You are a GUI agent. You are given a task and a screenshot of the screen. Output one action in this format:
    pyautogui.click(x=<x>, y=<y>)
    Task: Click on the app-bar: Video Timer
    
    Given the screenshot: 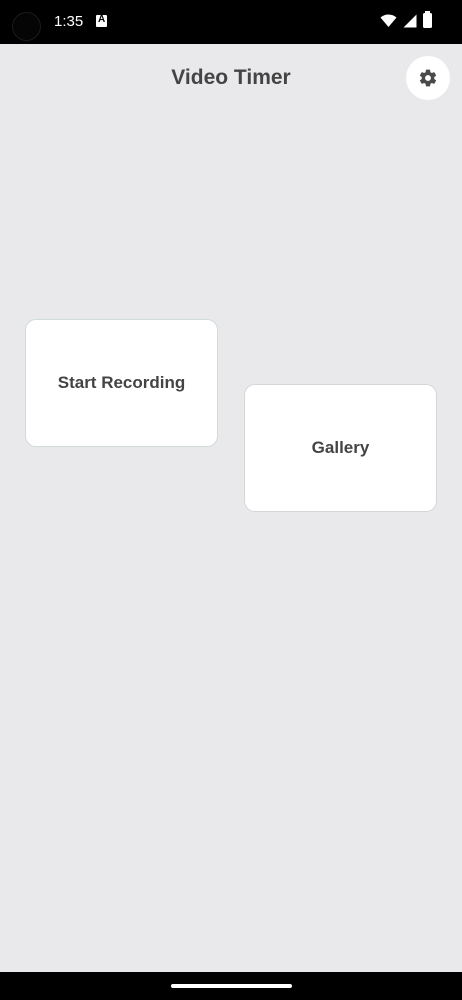 What is the action you would take?
    pyautogui.click(x=231, y=79)
    